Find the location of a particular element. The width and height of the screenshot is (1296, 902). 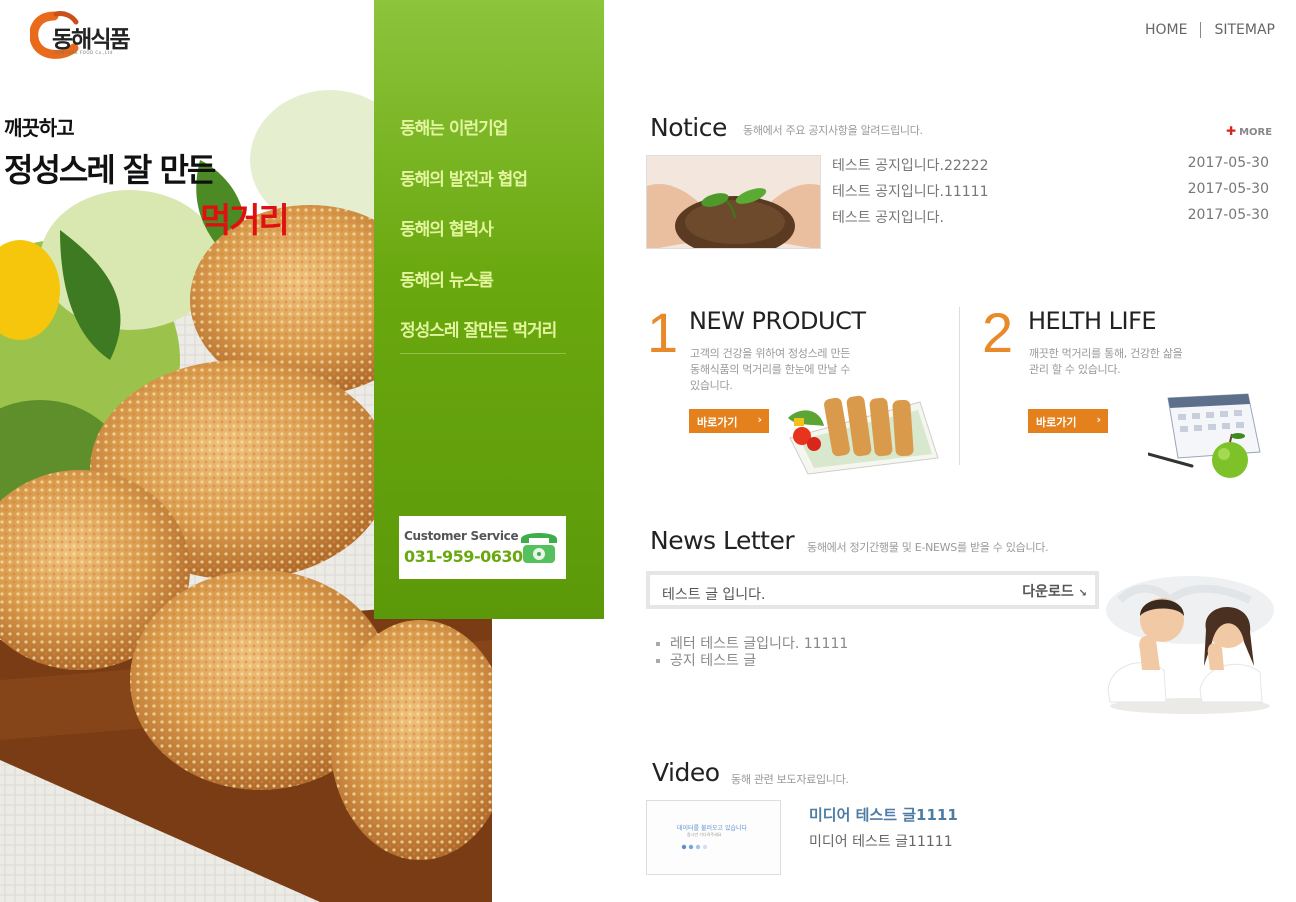

download-button: 다운로드 ↘ is located at coordinates (1054, 591).